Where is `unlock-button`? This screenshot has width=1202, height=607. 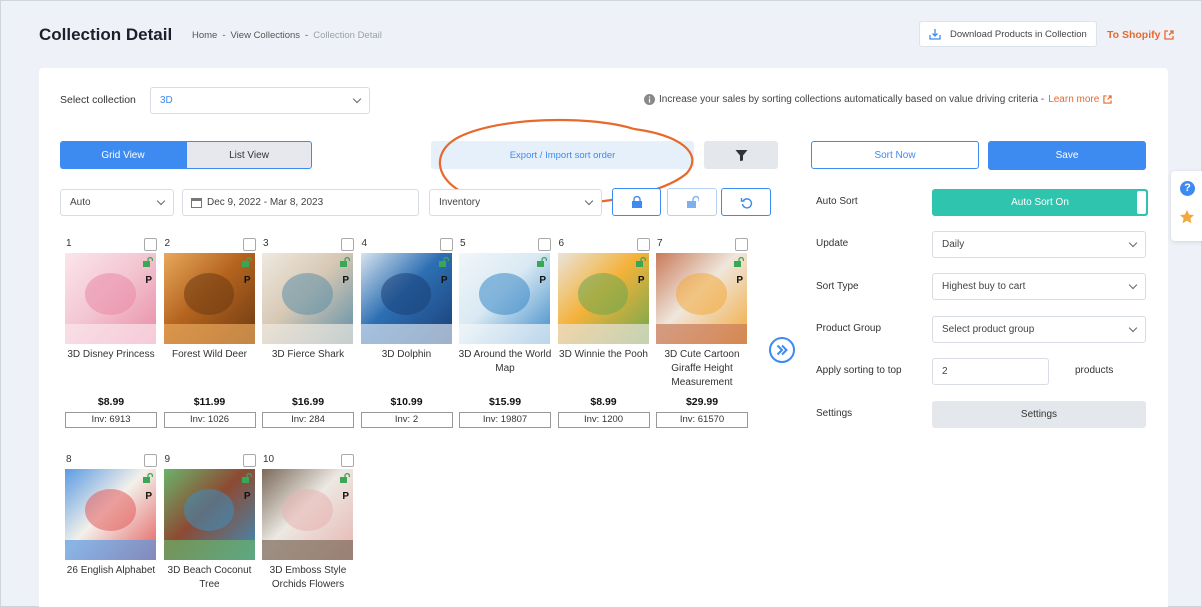
unlock-button is located at coordinates (692, 202).